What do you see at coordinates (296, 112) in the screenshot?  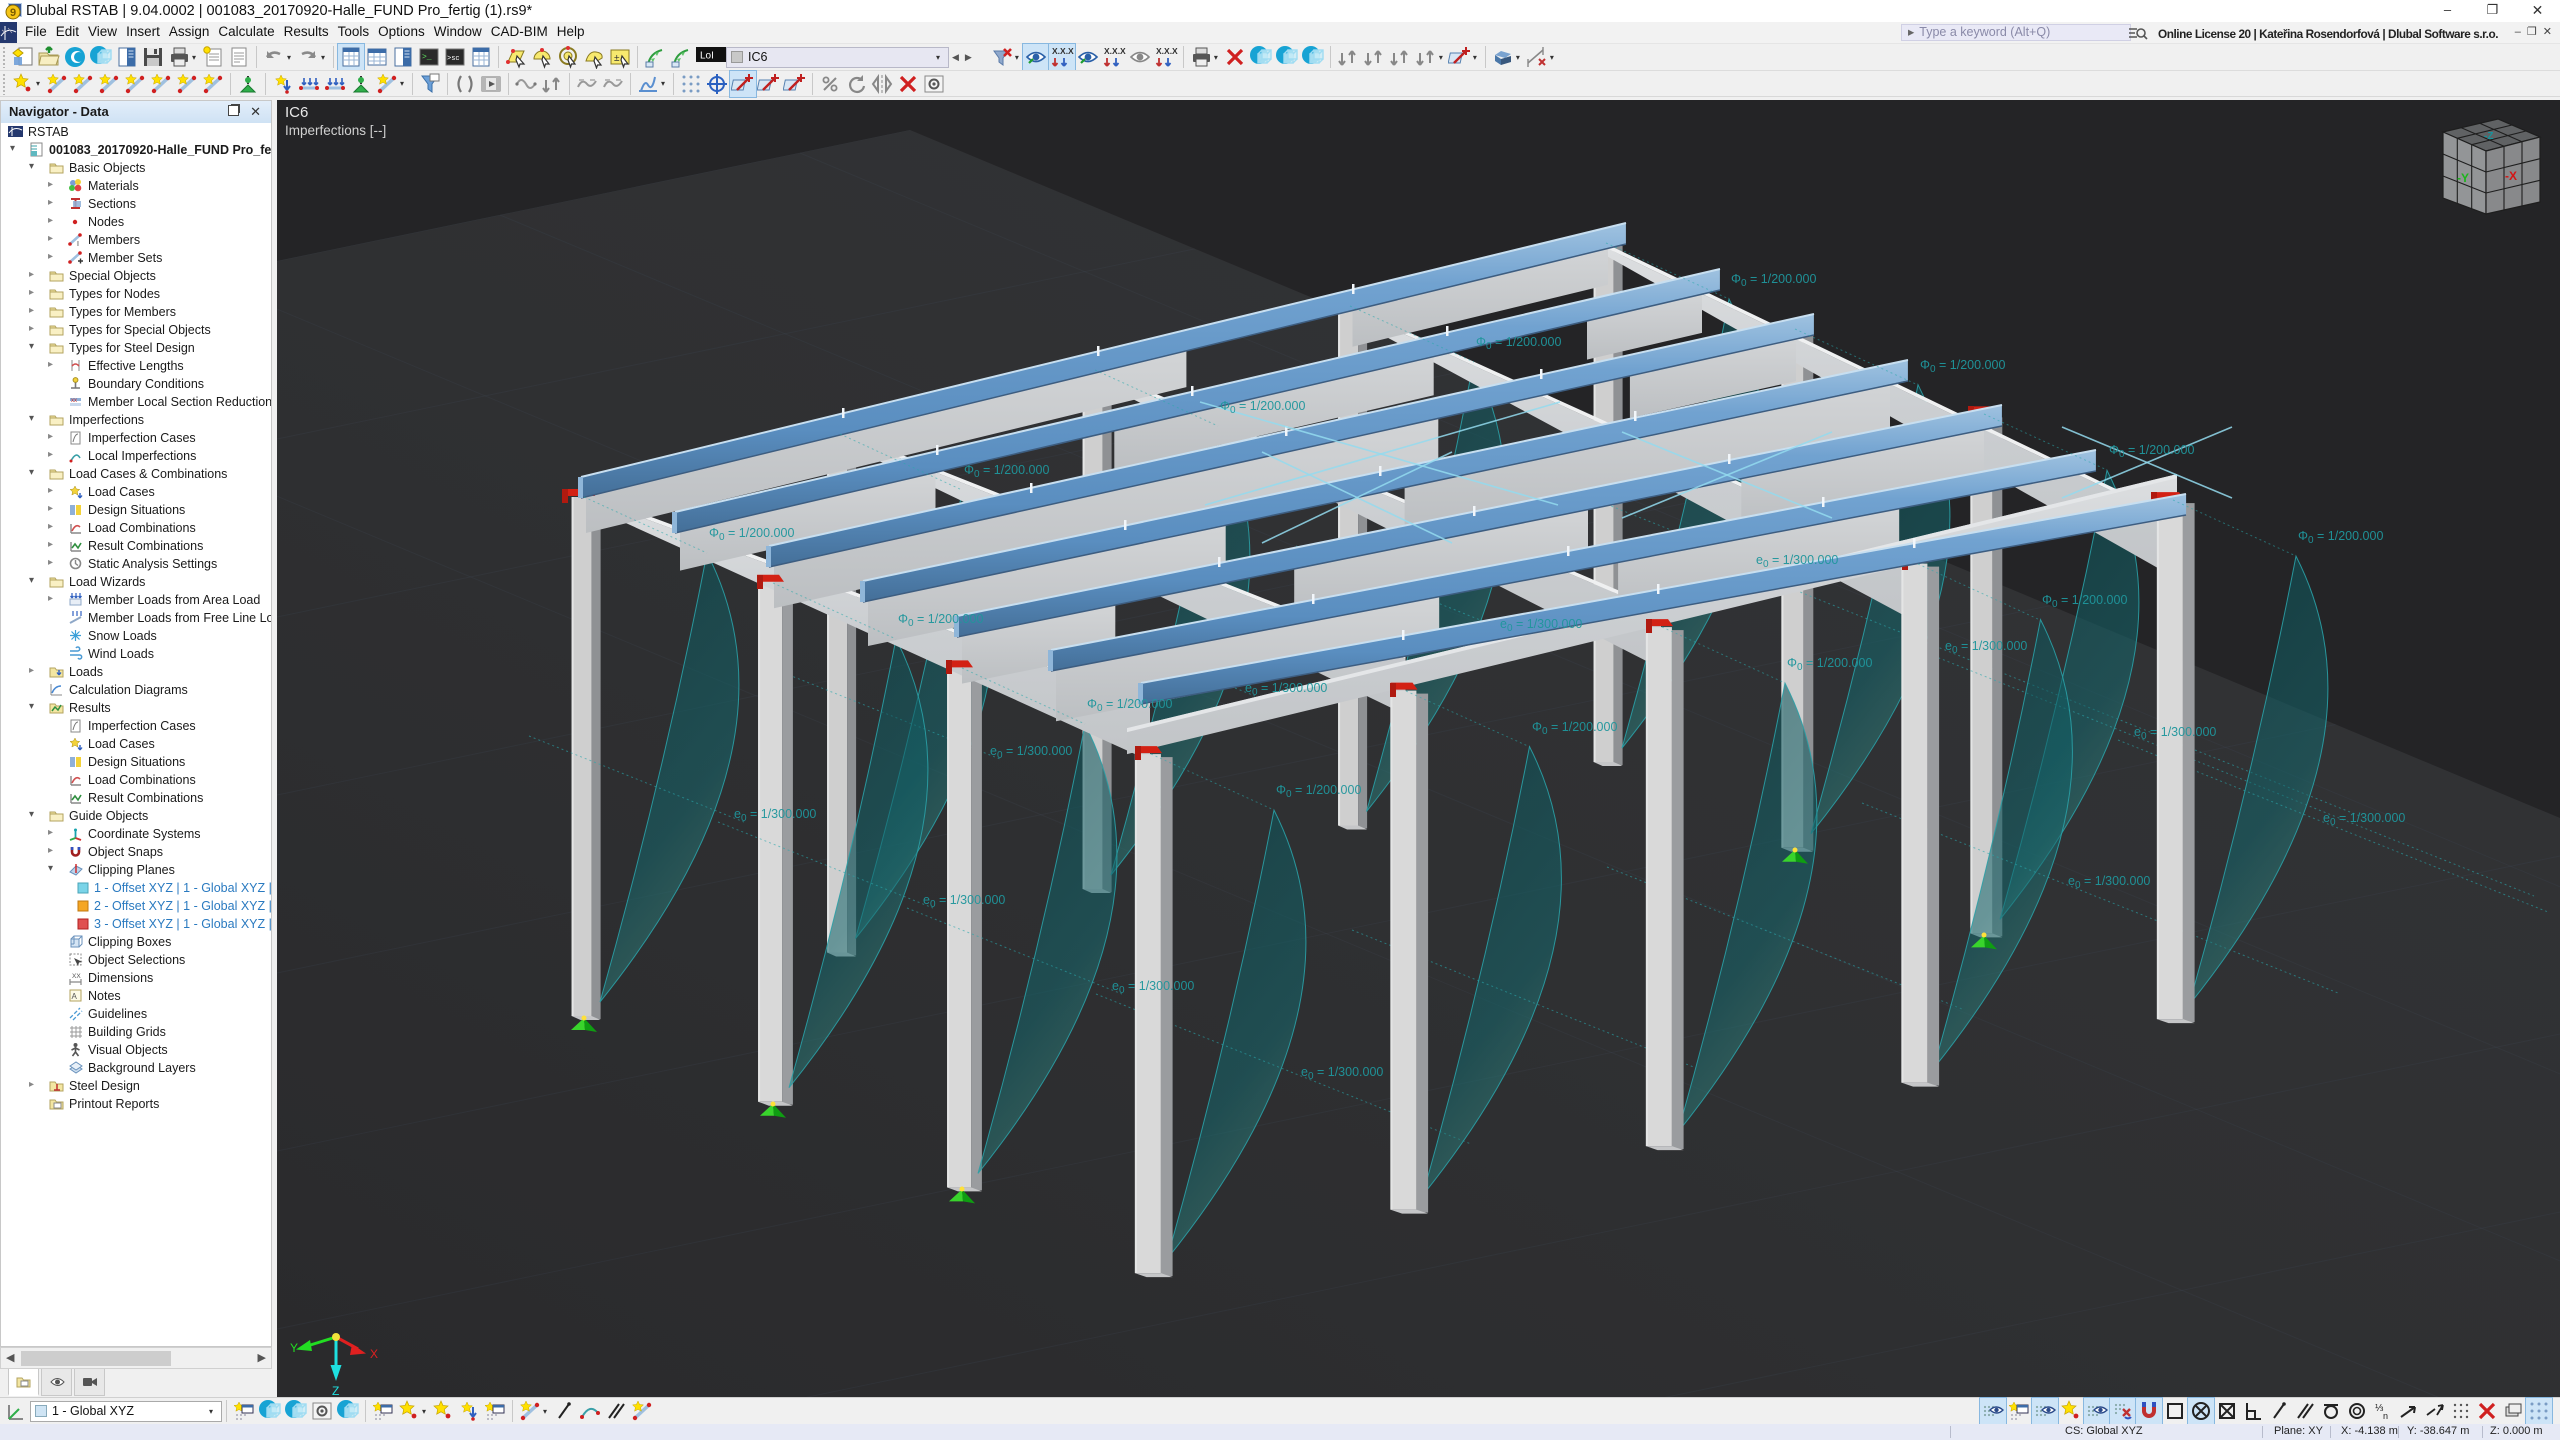 I see `svg-text: IC6` at bounding box center [296, 112].